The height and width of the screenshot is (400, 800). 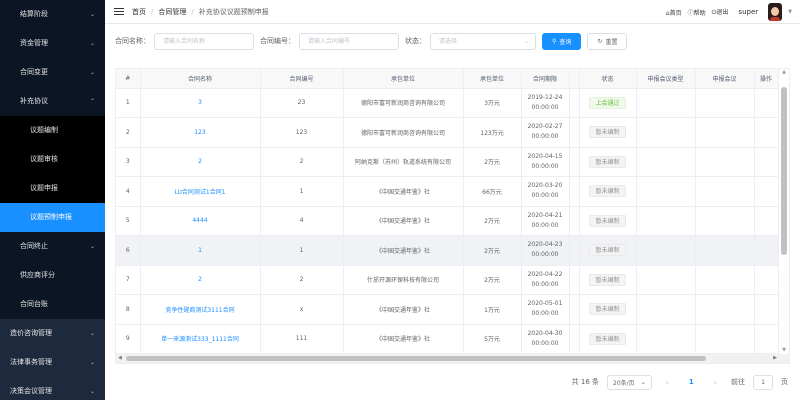 I want to click on sidebar-item-label: 议题审核, so click(x=44, y=159).